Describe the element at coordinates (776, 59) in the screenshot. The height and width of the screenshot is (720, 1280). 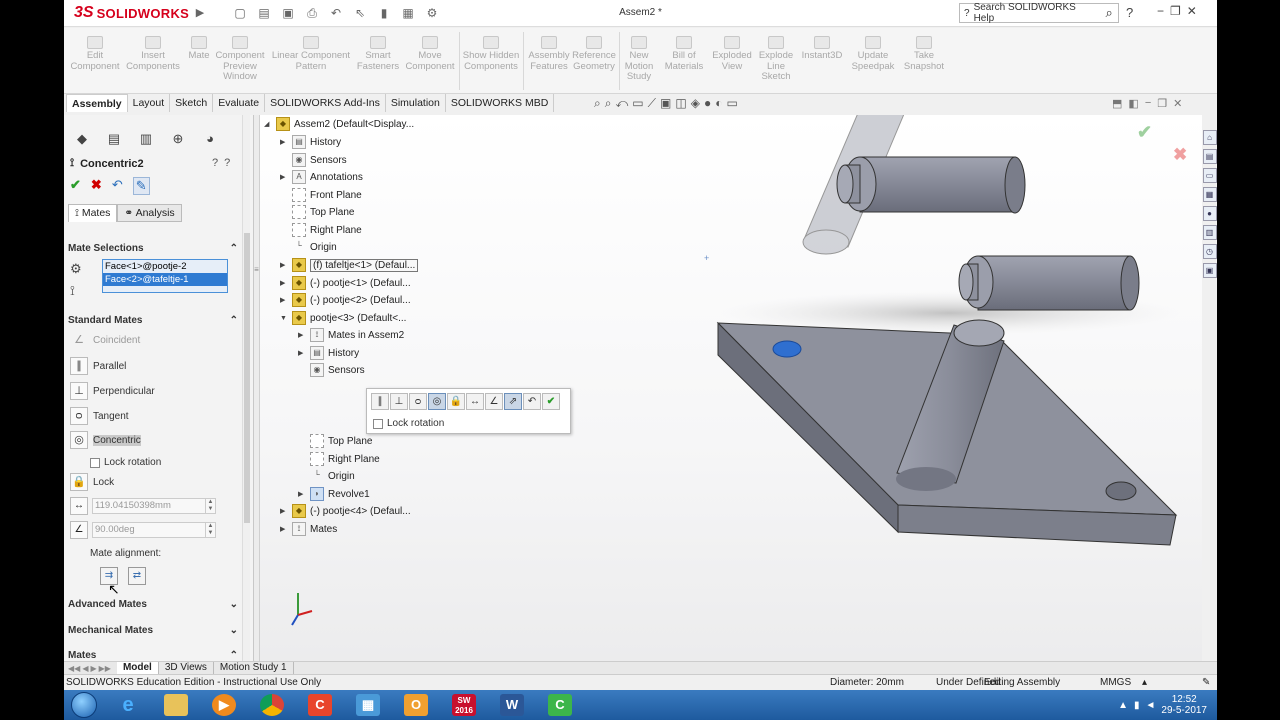
I see `explode-line-sketch-button: Explode Line Sketch` at that location.